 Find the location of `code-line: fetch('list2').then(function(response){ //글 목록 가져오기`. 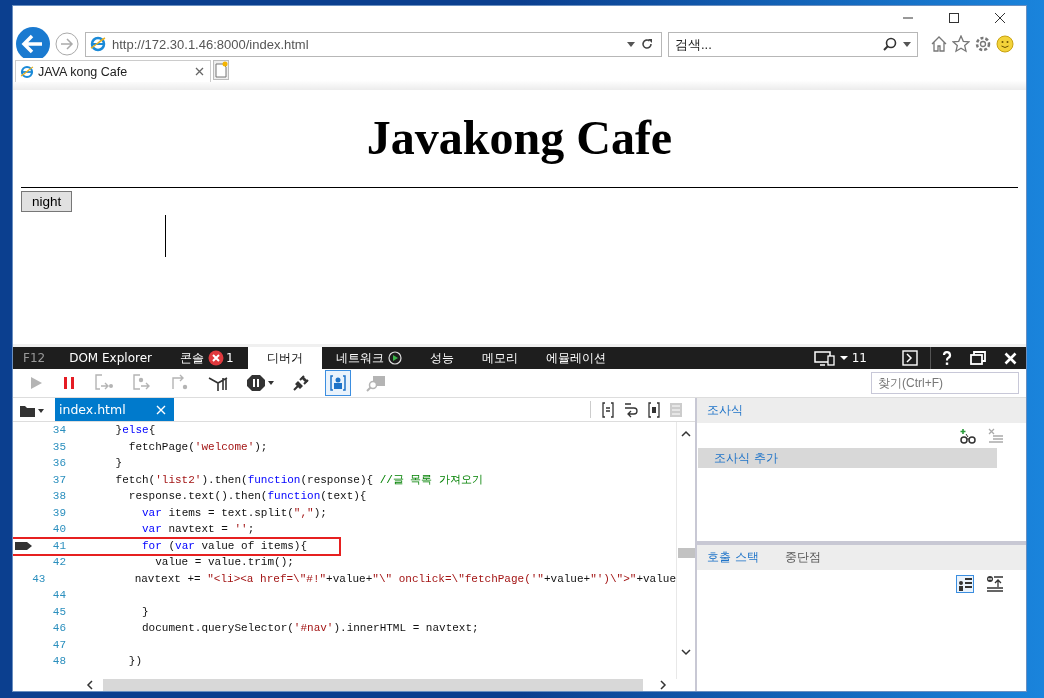

code-line: fetch('list2').then(function(response){ //글 목록 가져오기 is located at coordinates (299, 480).